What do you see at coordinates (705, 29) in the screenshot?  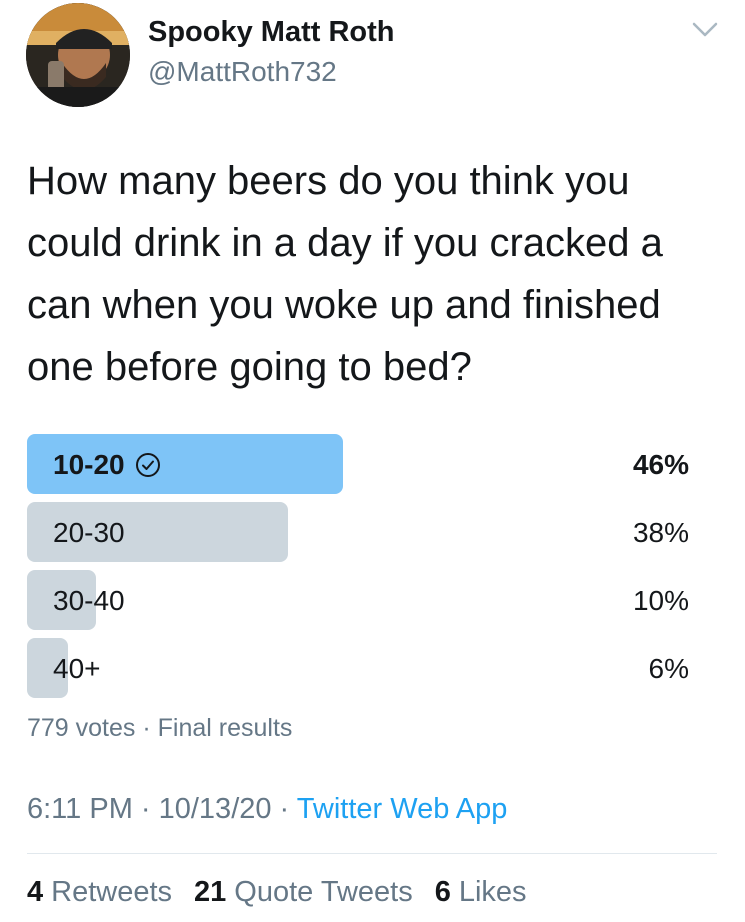 I see `chevron-down-icon` at bounding box center [705, 29].